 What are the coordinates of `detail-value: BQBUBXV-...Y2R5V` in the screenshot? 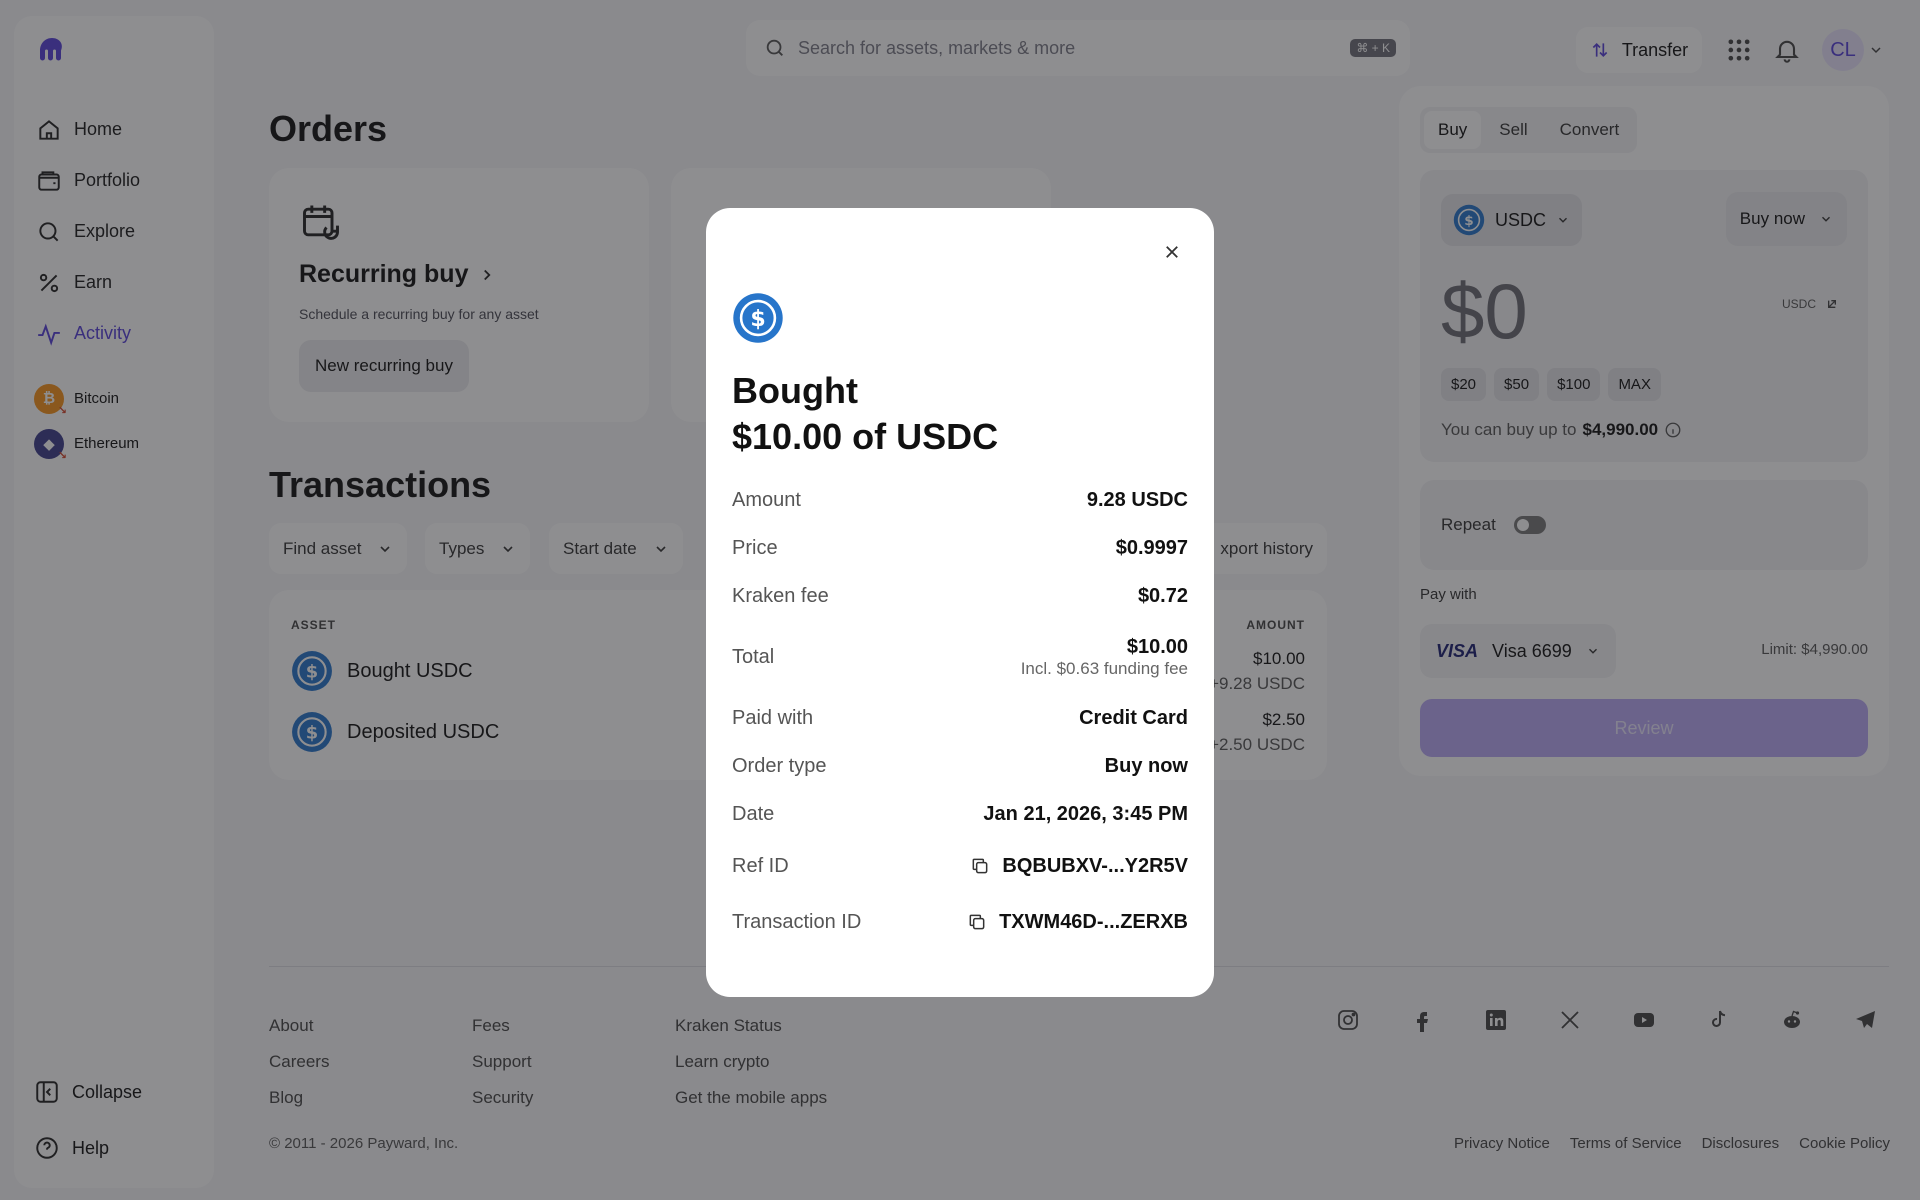 It's located at (1095, 865).